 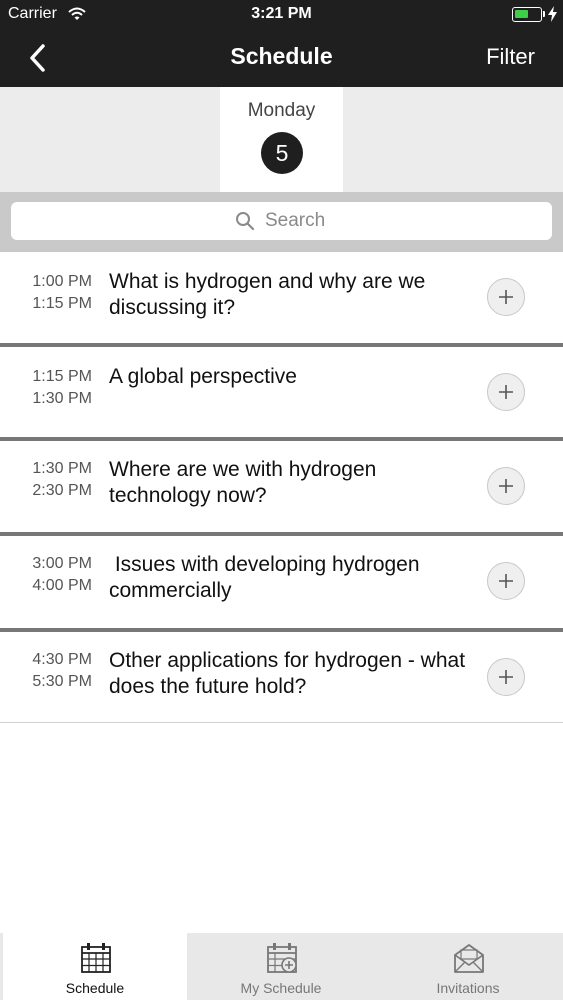 I want to click on session-times: 1:30 PM 2:30 PM, so click(x=62, y=480).